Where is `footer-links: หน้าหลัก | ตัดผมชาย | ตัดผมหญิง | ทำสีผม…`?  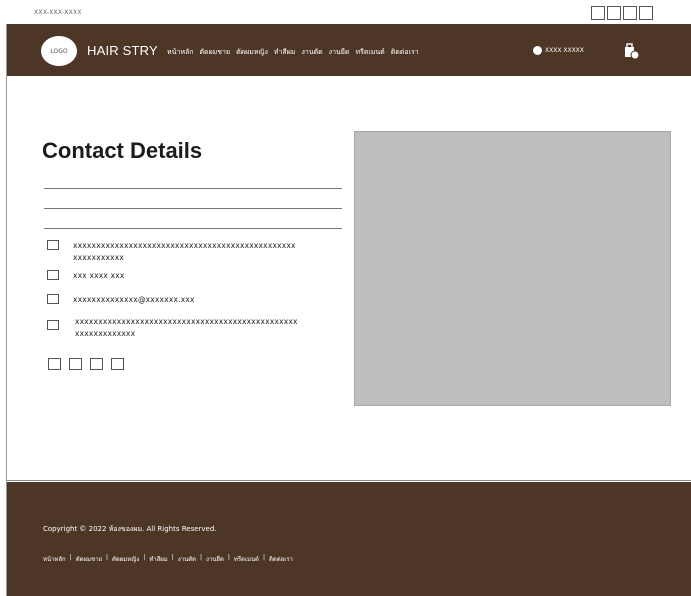
footer-links: หน้าหลัก | ตัดผมชาย | ตัดผมหญิง | ทำสีผม… is located at coordinates (168, 559).